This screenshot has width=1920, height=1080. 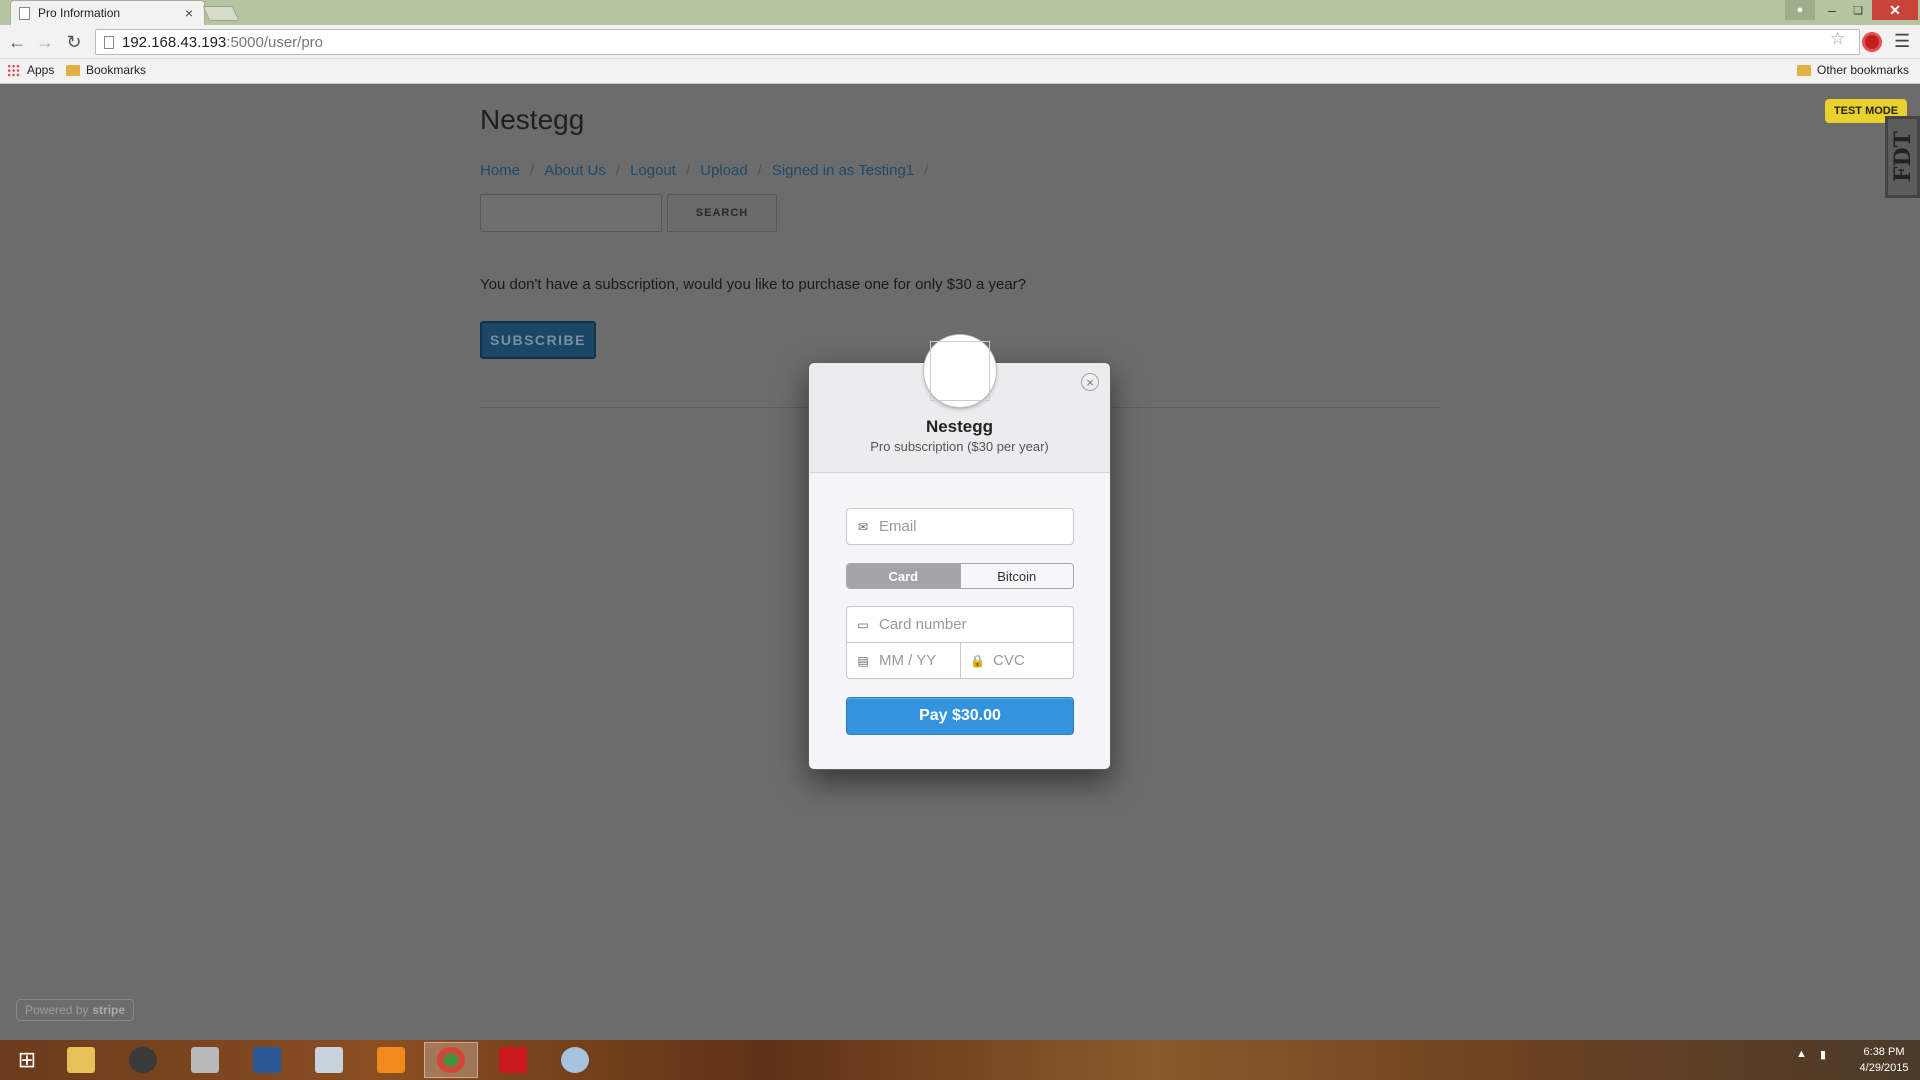 I want to click on browser-tab: Pro Information ×, so click(x=107, y=12).